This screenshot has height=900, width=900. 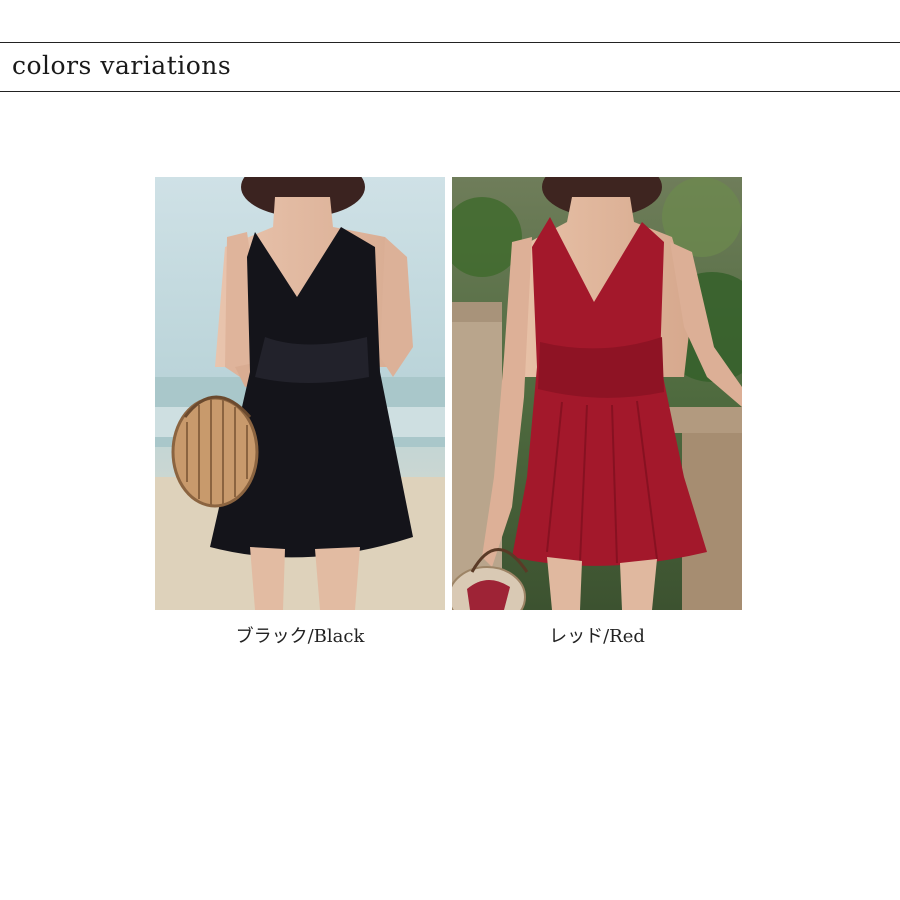 What do you see at coordinates (122, 65) in the screenshot?
I see `section-title: colors variations` at bounding box center [122, 65].